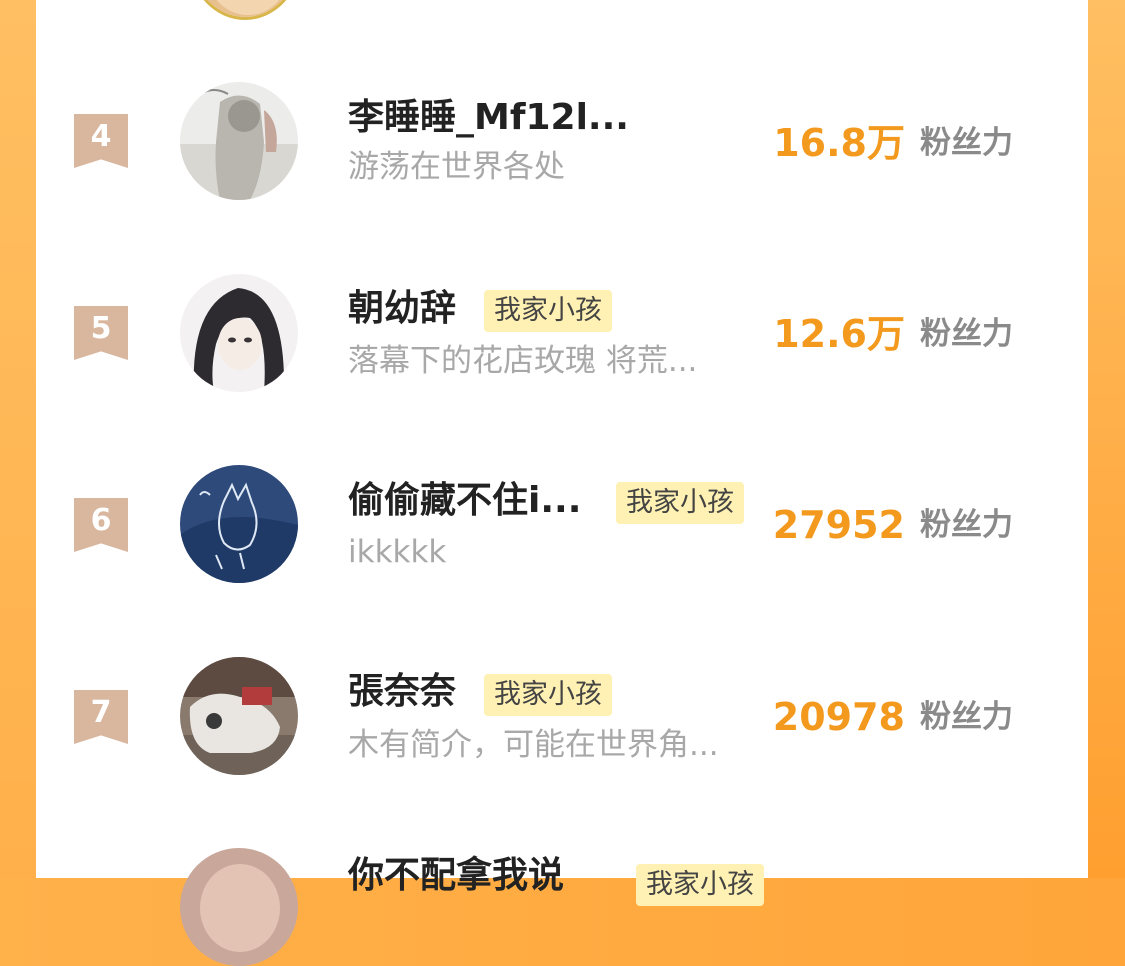 This screenshot has height=966, width=1125. What do you see at coordinates (1106, 439) in the screenshot?
I see `page-background-right` at bounding box center [1106, 439].